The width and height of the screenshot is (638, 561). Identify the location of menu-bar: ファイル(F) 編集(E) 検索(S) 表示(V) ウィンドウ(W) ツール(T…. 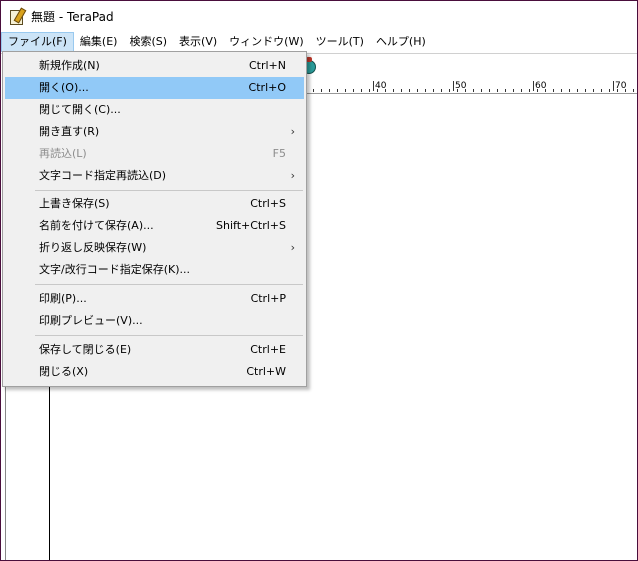
(319, 42).